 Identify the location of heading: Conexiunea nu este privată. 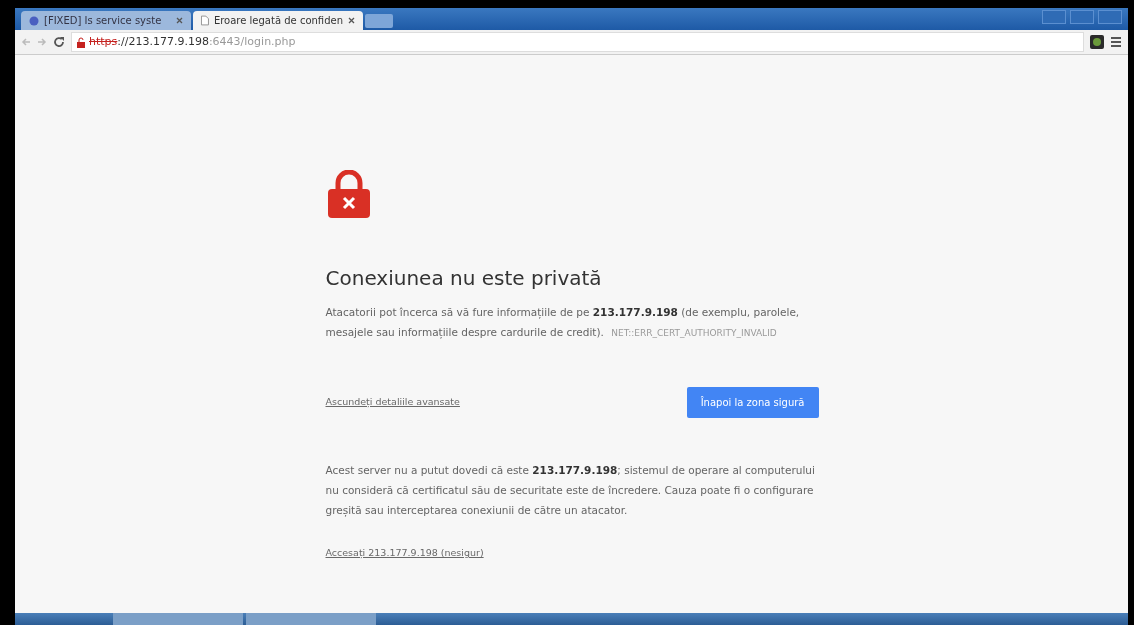
(464, 278).